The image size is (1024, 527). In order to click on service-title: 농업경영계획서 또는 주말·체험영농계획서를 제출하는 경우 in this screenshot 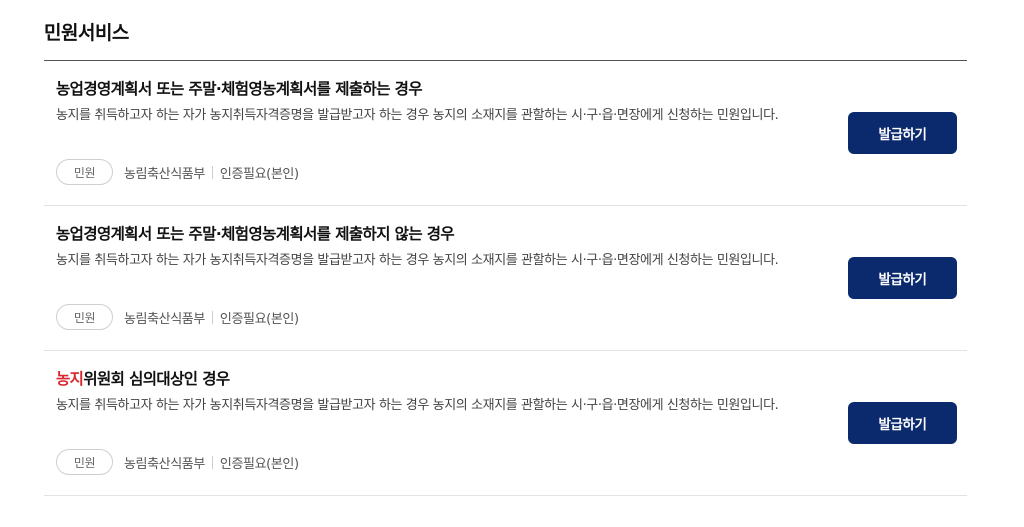, I will do `click(239, 88)`.